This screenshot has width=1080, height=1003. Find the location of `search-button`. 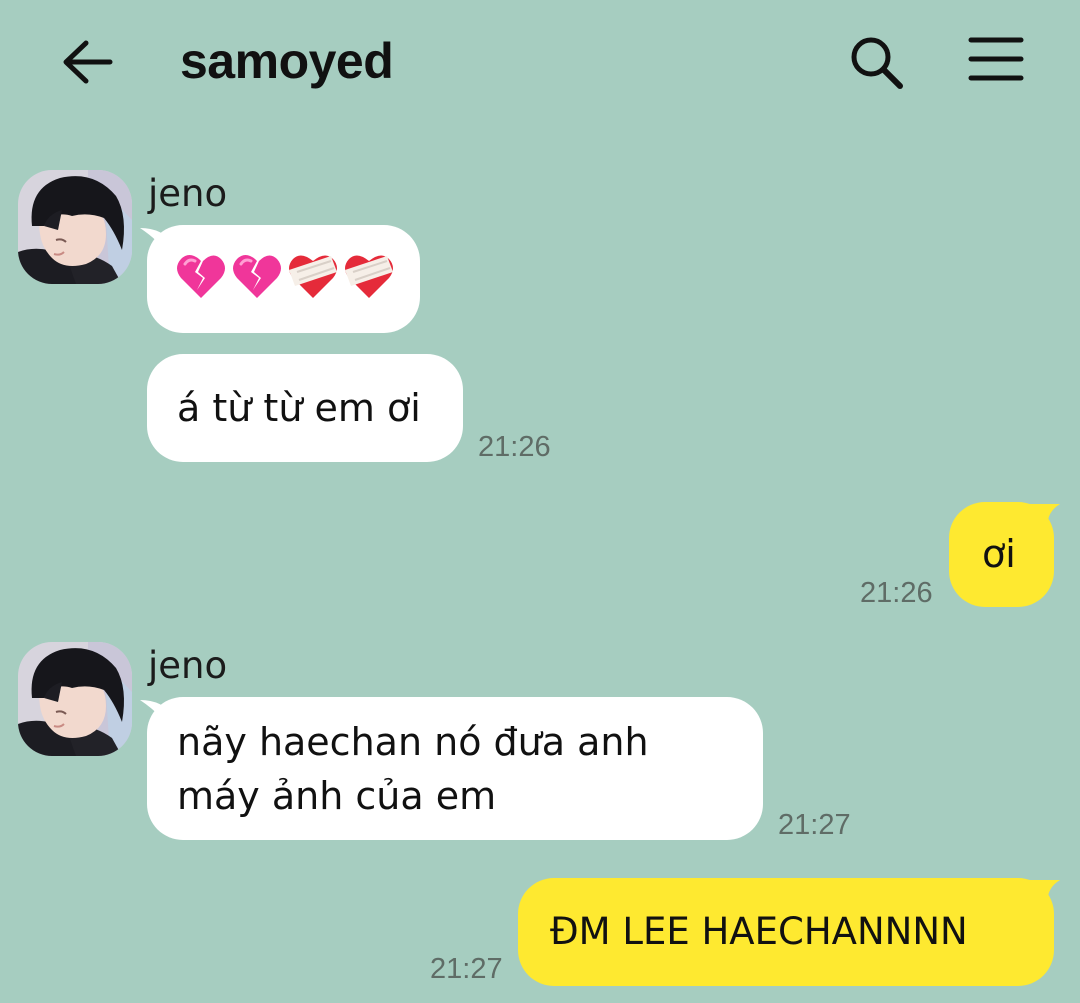

search-button is located at coordinates (876, 62).